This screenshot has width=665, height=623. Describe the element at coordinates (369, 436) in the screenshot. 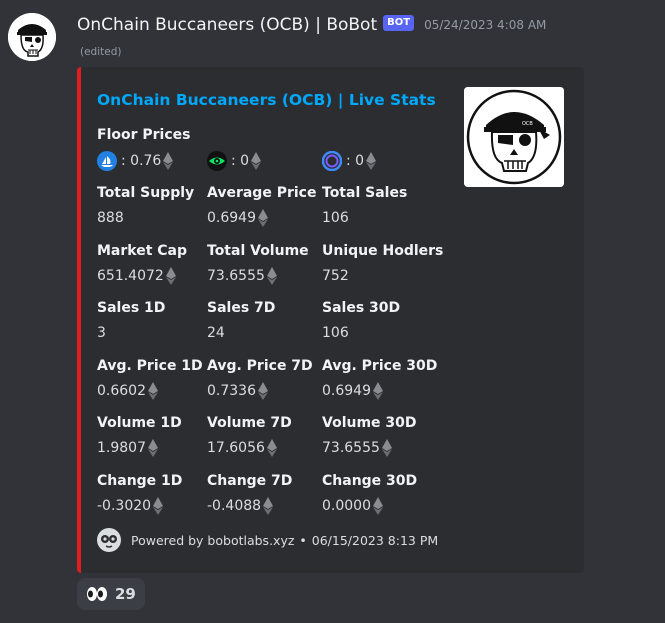

I see `stat-field: Volume 30D 73.6555` at that location.